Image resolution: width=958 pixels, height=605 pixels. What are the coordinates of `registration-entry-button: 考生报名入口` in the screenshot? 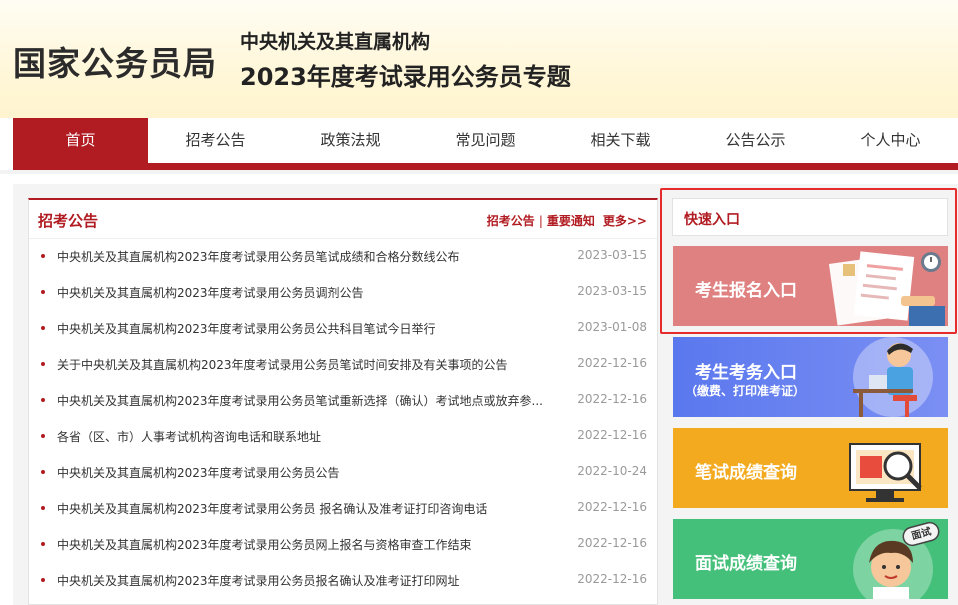 It's located at (810, 286).